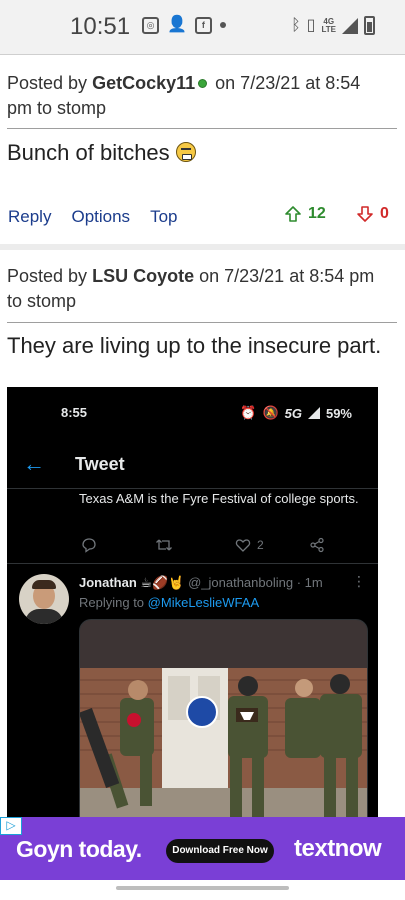 This screenshot has height=900, width=405. I want to click on post-timestamp: on 7/23/21 at 8:54, so click(288, 83).